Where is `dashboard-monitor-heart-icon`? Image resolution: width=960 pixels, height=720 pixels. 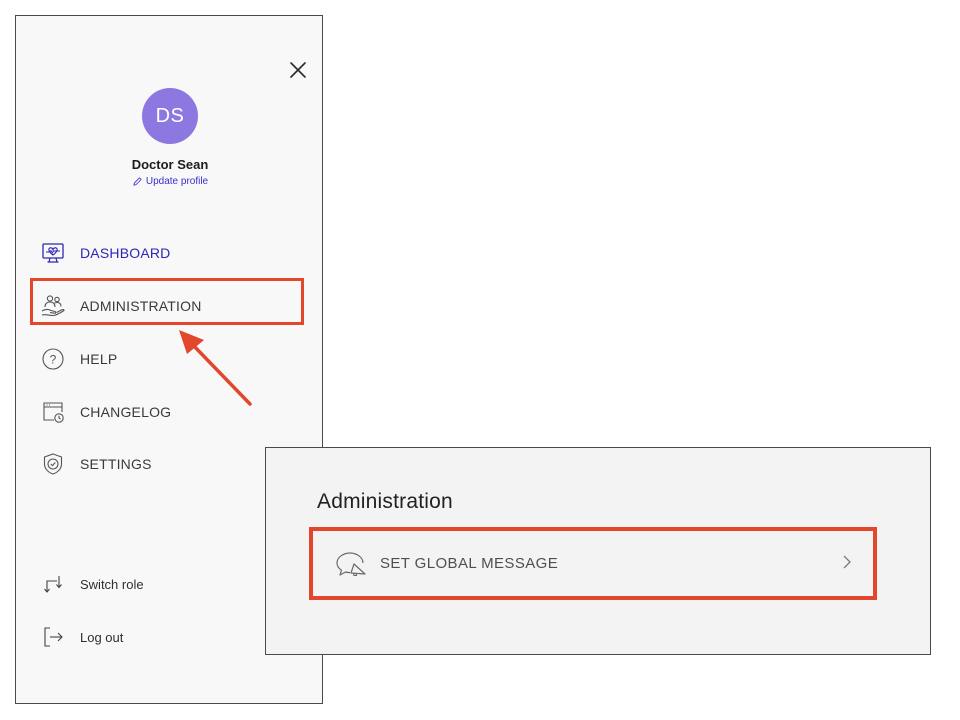
dashboard-monitor-heart-icon is located at coordinates (53, 253).